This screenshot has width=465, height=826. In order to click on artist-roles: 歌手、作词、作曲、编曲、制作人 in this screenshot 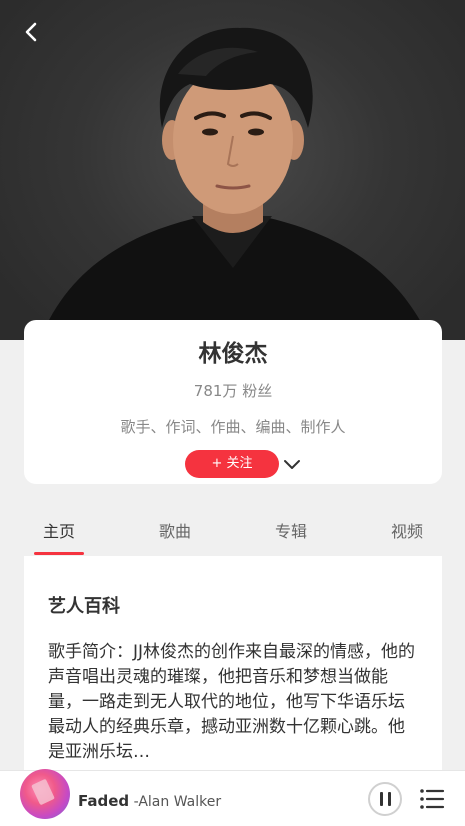, I will do `click(233, 427)`.